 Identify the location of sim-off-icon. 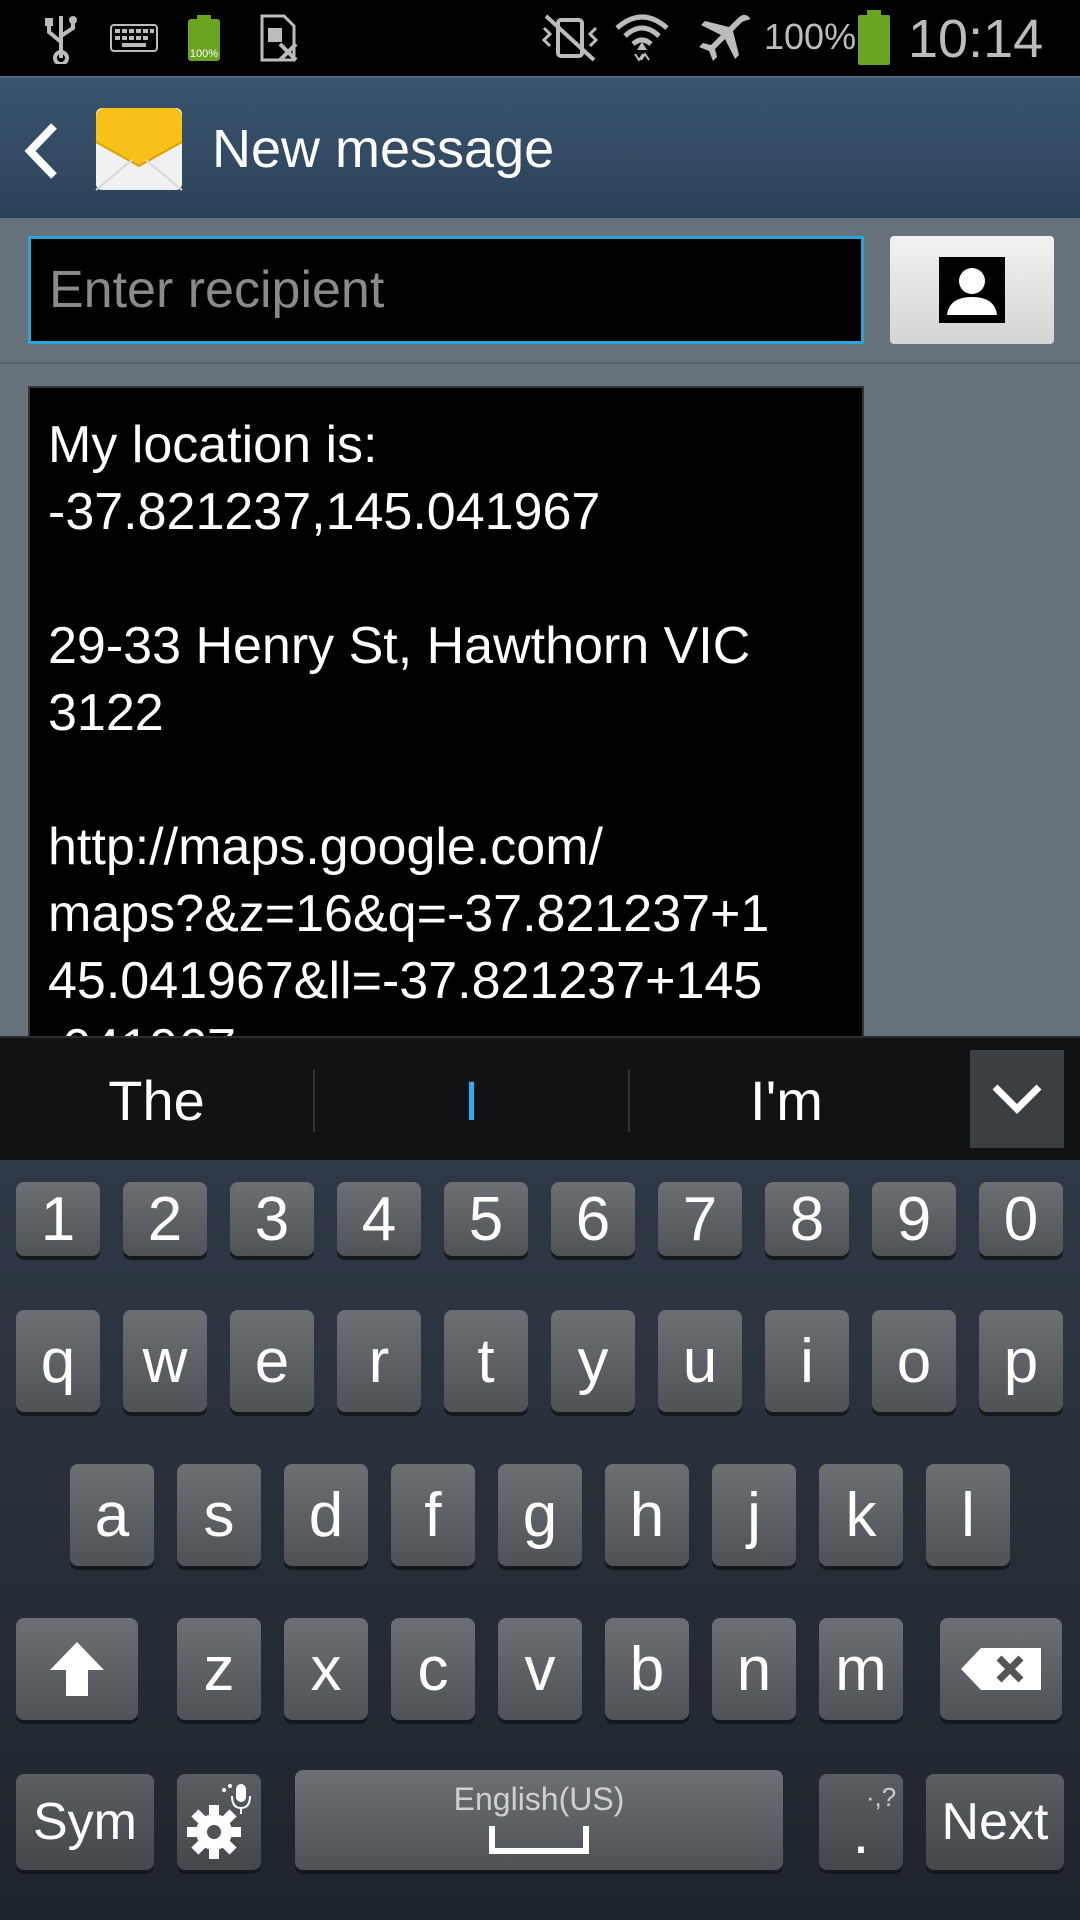
(279, 38).